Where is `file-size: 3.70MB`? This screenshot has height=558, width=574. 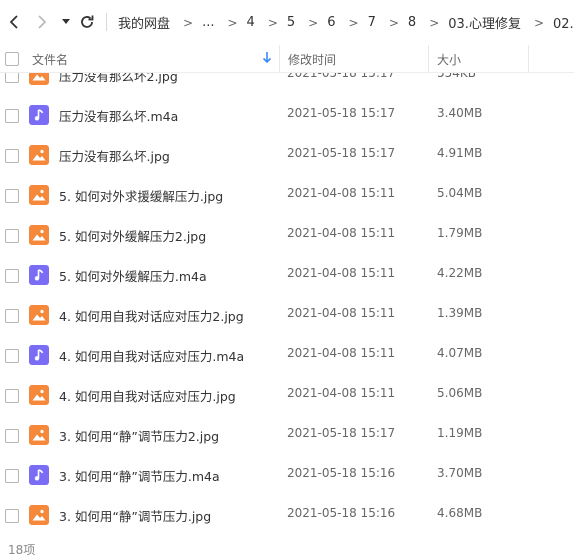
file-size: 3.70MB is located at coordinates (460, 473).